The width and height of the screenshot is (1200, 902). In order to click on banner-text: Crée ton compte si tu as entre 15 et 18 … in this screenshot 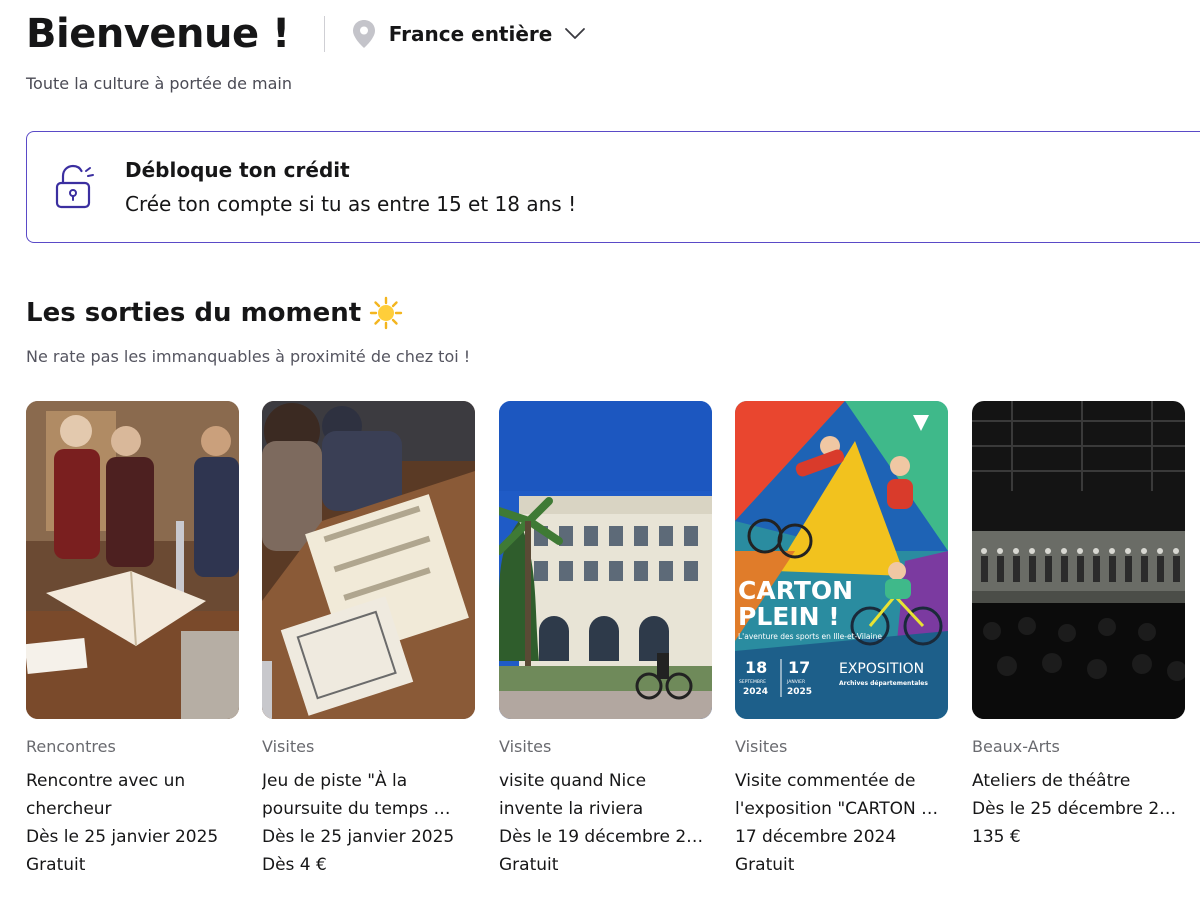, I will do `click(351, 204)`.